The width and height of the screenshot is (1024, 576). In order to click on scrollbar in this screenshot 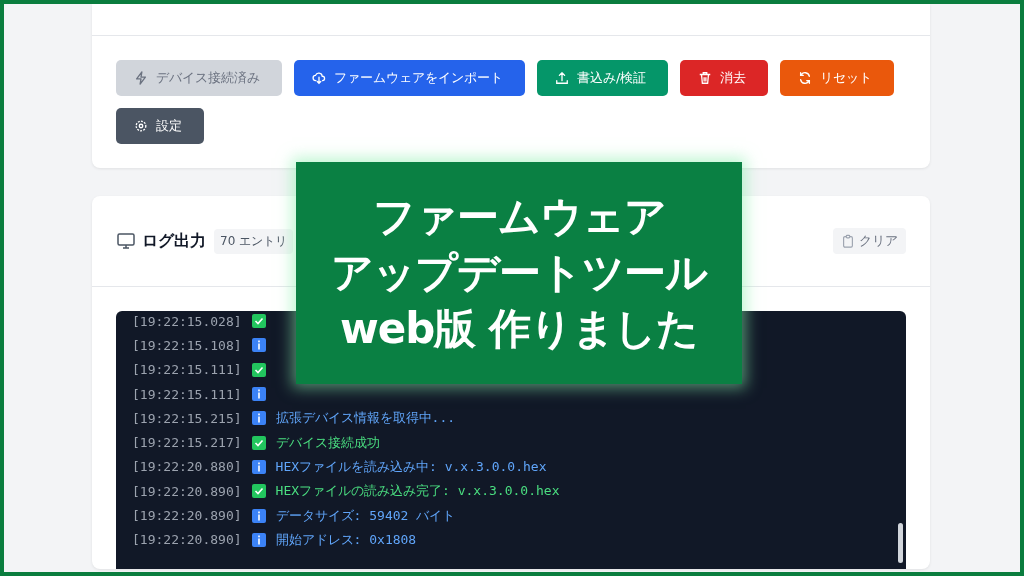, I will do `click(900, 543)`.